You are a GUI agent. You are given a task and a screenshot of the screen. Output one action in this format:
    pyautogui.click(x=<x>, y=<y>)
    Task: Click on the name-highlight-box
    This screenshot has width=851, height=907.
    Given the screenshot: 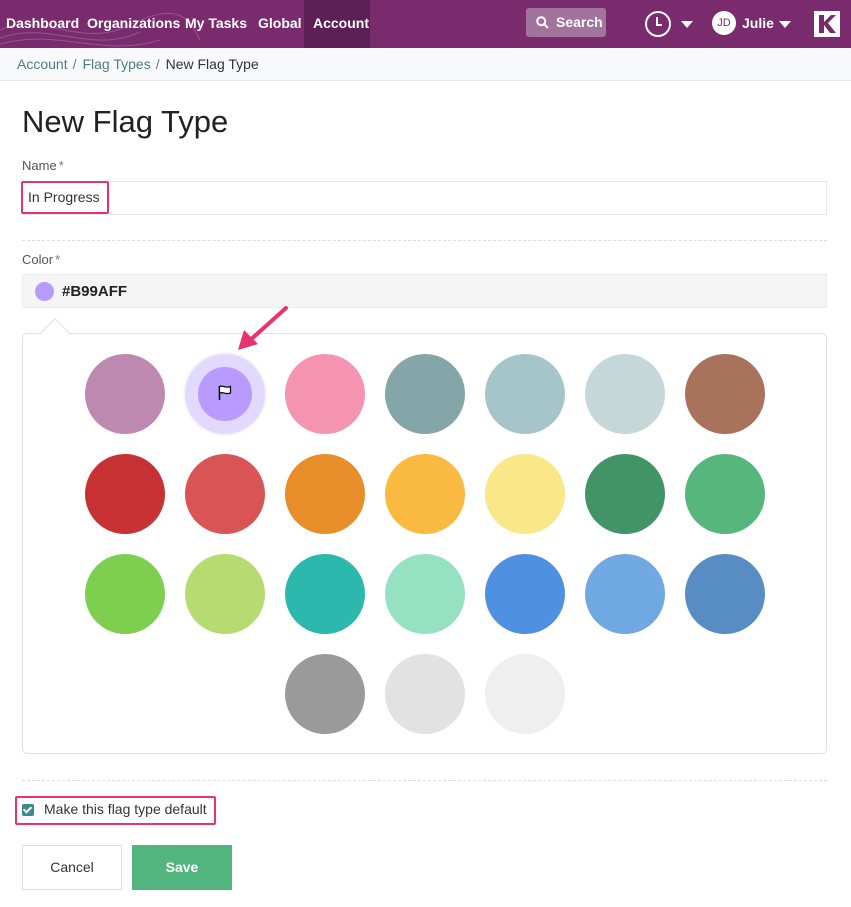 What is the action you would take?
    pyautogui.click(x=65, y=197)
    